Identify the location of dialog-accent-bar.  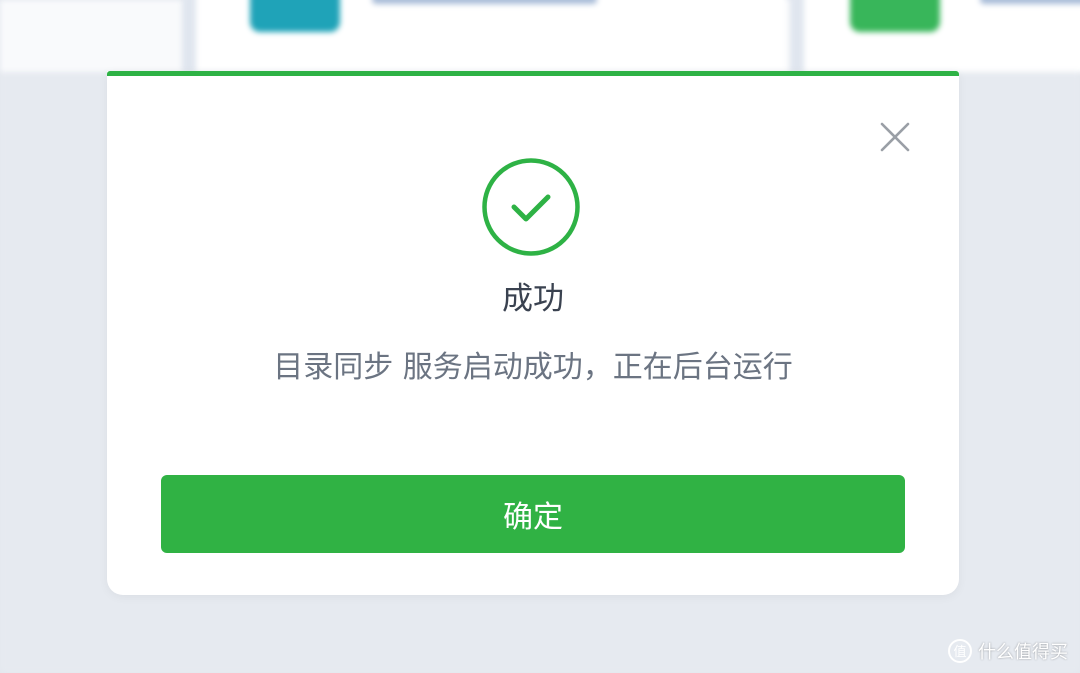
(533, 73).